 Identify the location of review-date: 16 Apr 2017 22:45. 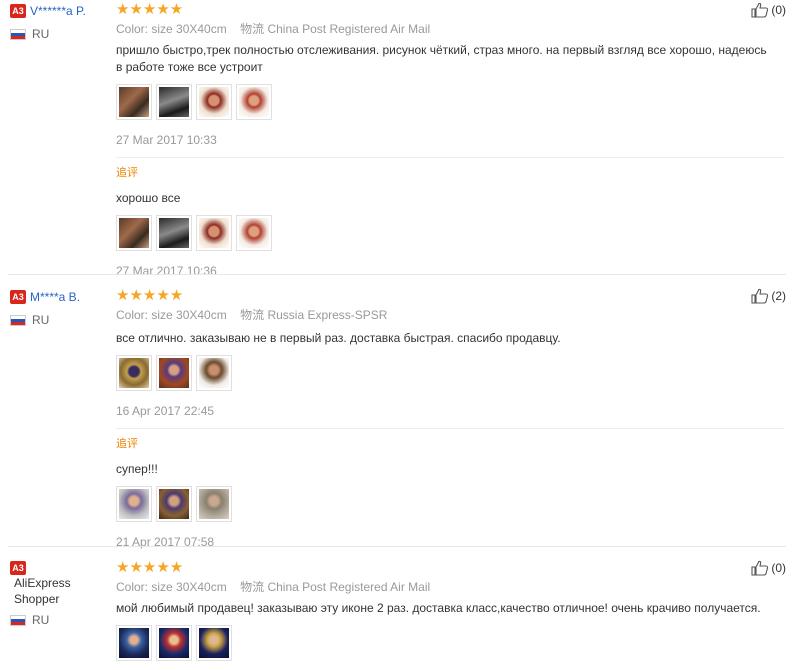
(165, 411).